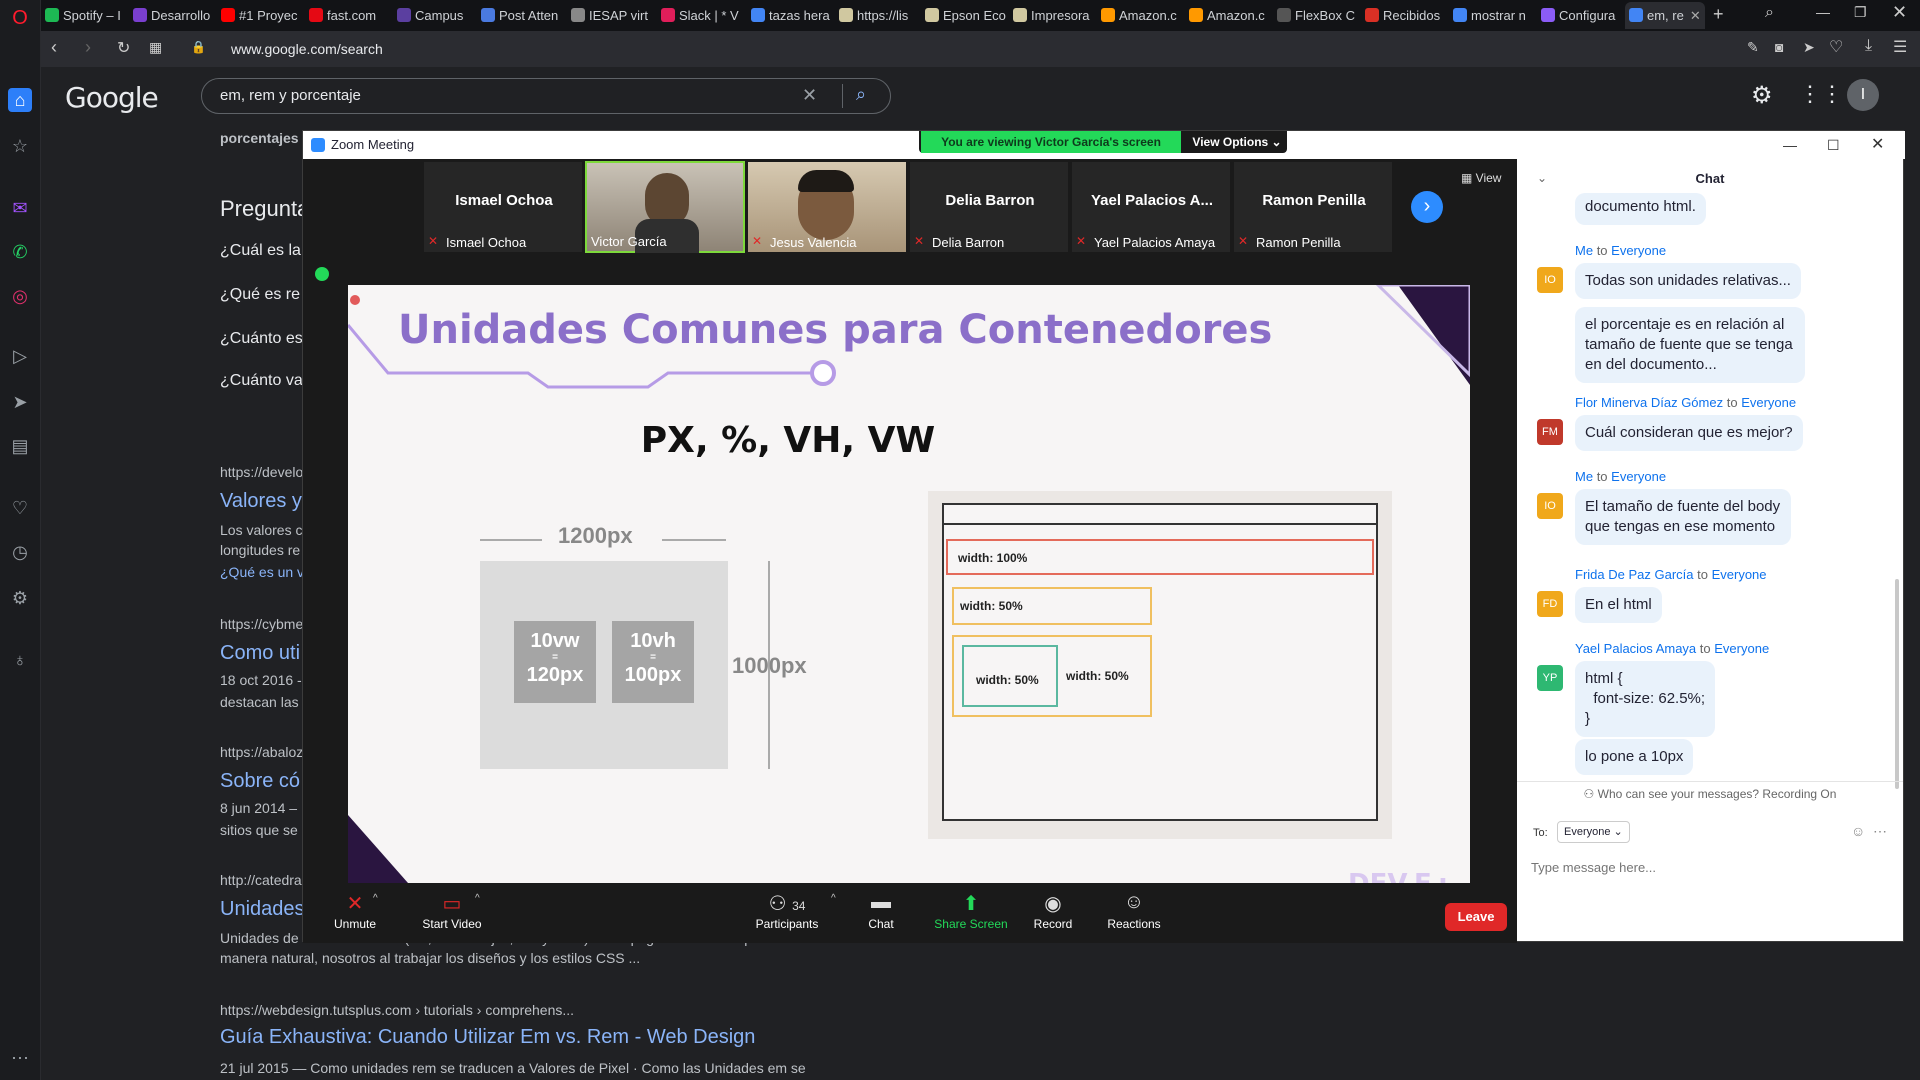 The height and width of the screenshot is (1080, 1920). I want to click on participant-tile: Yael Palacios A... ✕ Yael Palacios Amaya, so click(1151, 207).